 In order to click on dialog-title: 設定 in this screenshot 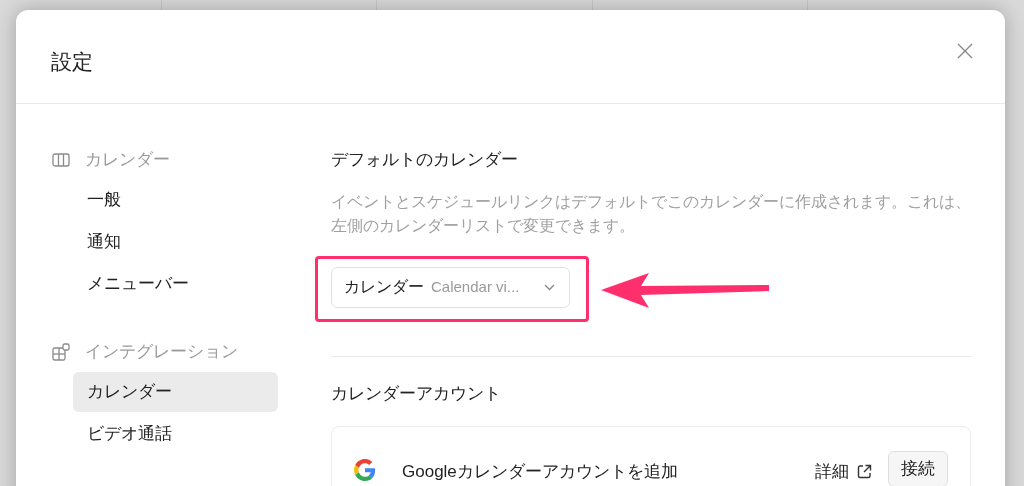, I will do `click(72, 62)`.